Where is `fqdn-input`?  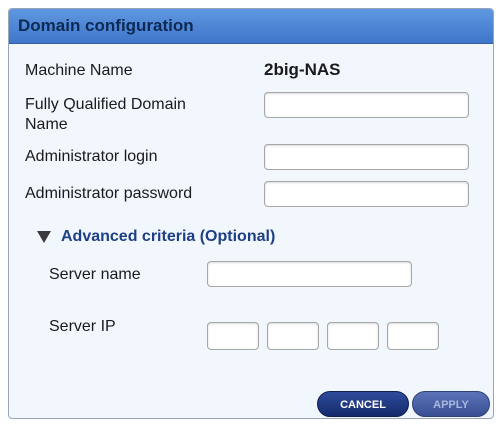 fqdn-input is located at coordinates (366, 105).